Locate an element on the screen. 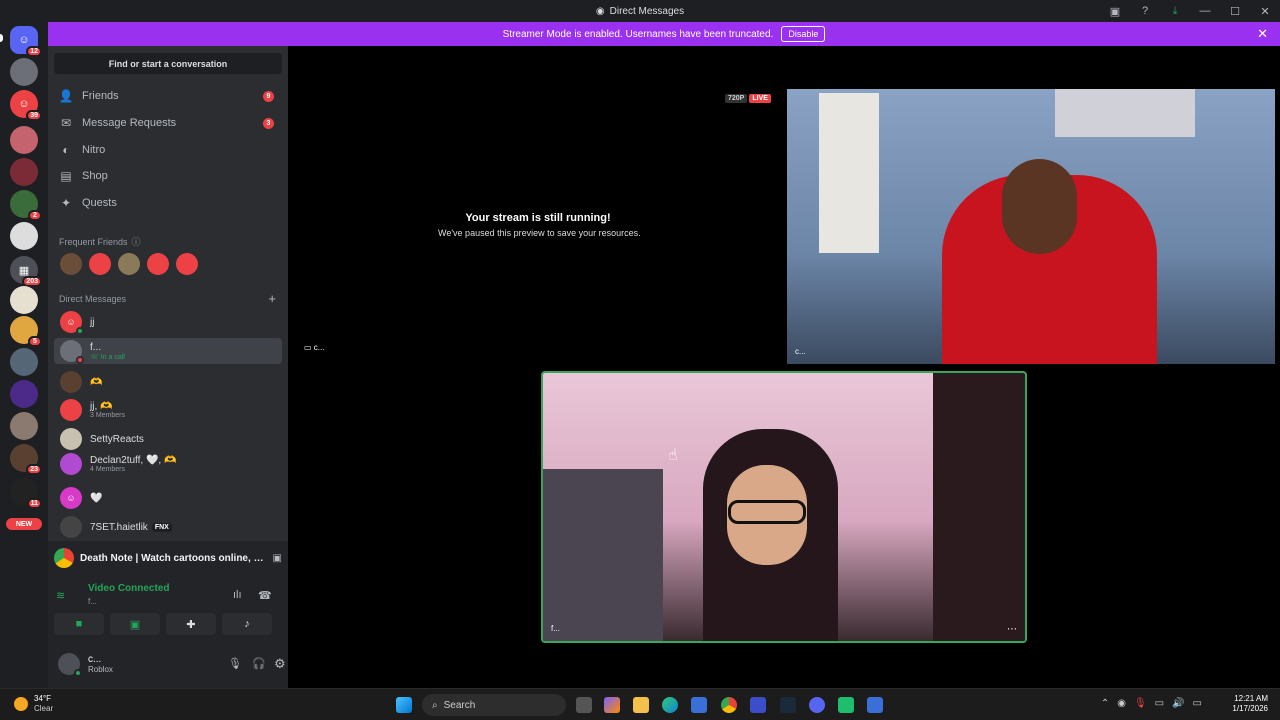  volume-icon: 🔊 is located at coordinates (1178, 703).